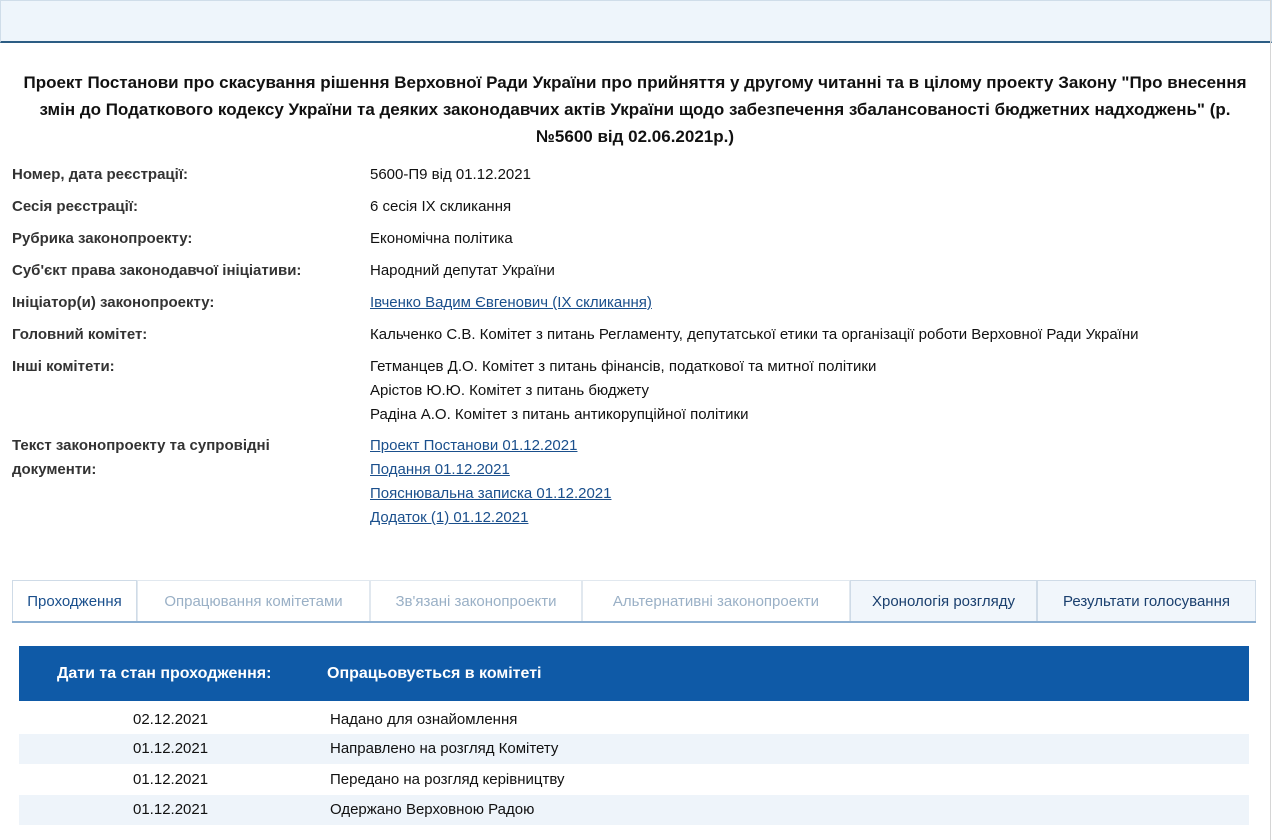 Image resolution: width=1280 pixels, height=840 pixels. I want to click on initiators-label: Ініціатор(и) законопроекту:, so click(113, 302).